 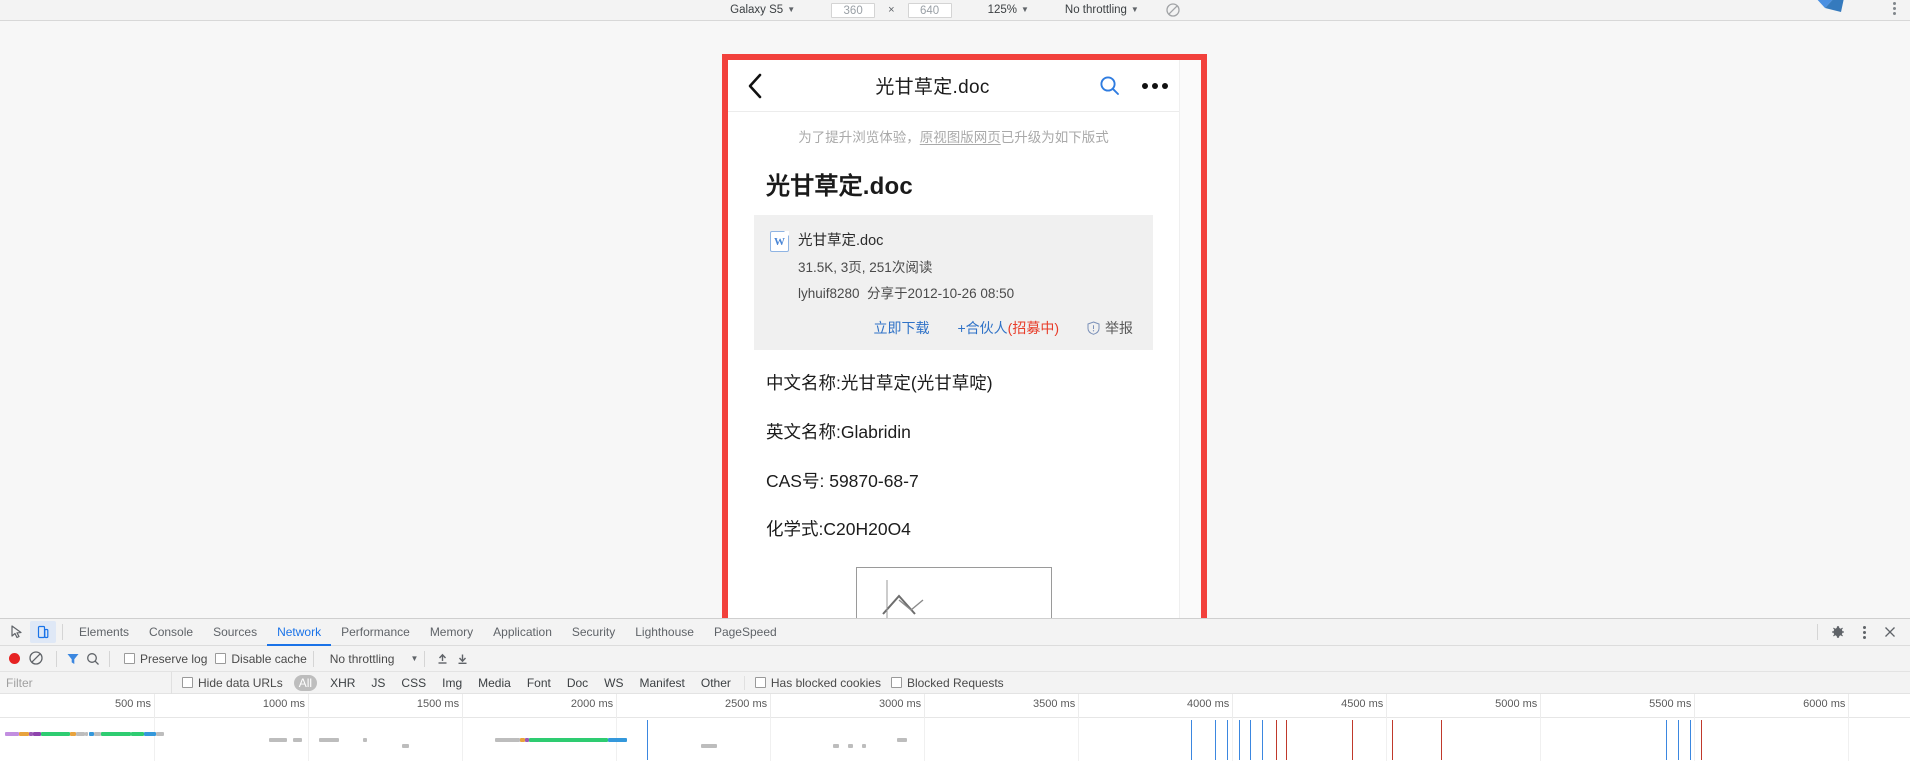 What do you see at coordinates (240, 682) in the screenshot?
I see `hide-data-urls-label: Hide data URLs` at bounding box center [240, 682].